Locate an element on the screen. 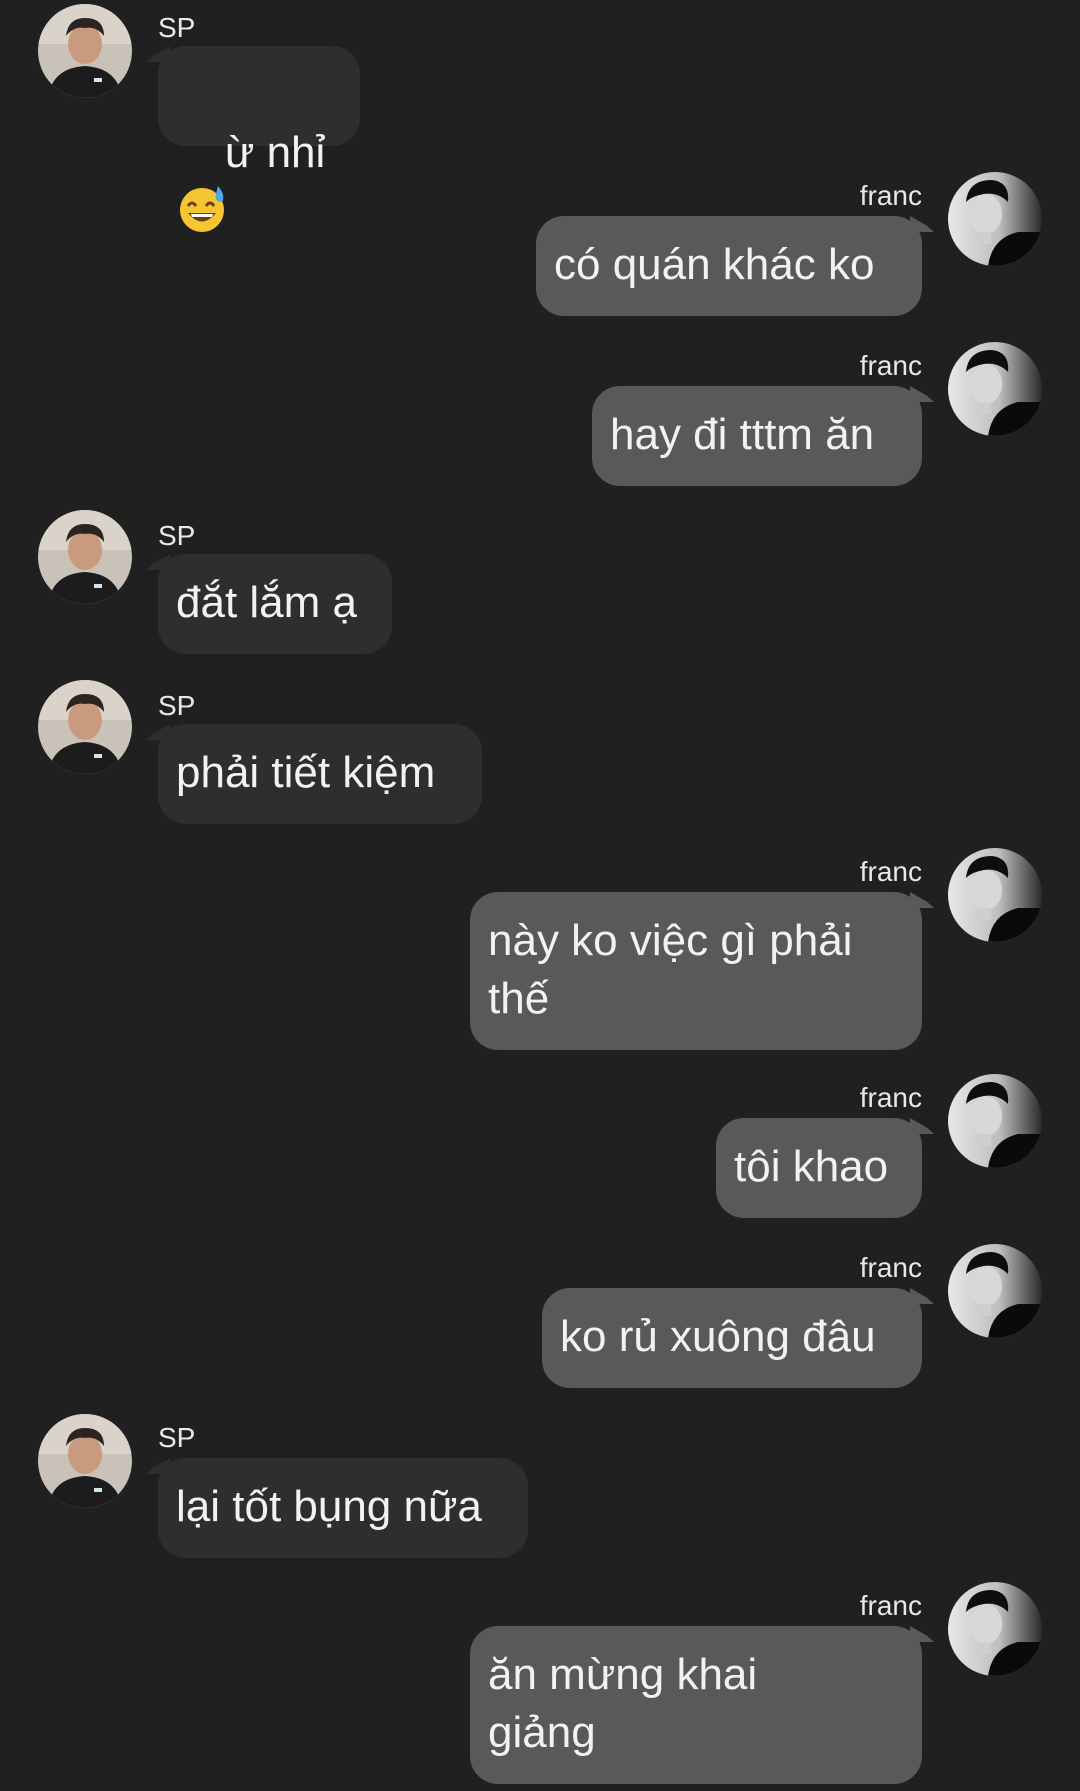 This screenshot has width=1080, height=1791. message-text: ừ nhỉ is located at coordinates (275, 152).